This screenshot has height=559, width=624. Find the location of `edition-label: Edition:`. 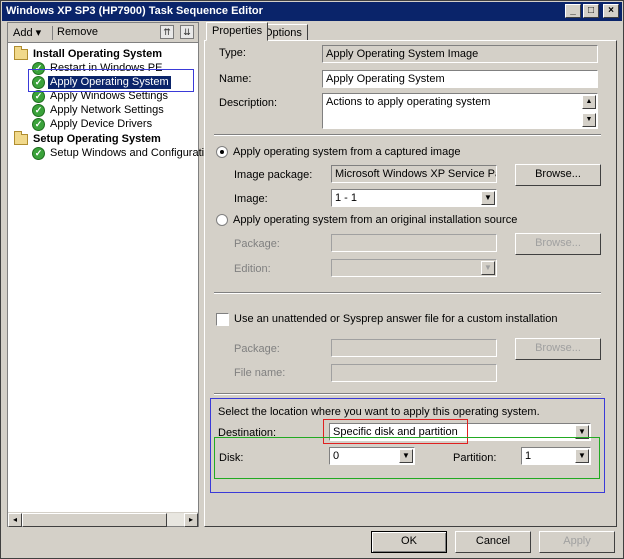

edition-label: Edition: is located at coordinates (252, 269).